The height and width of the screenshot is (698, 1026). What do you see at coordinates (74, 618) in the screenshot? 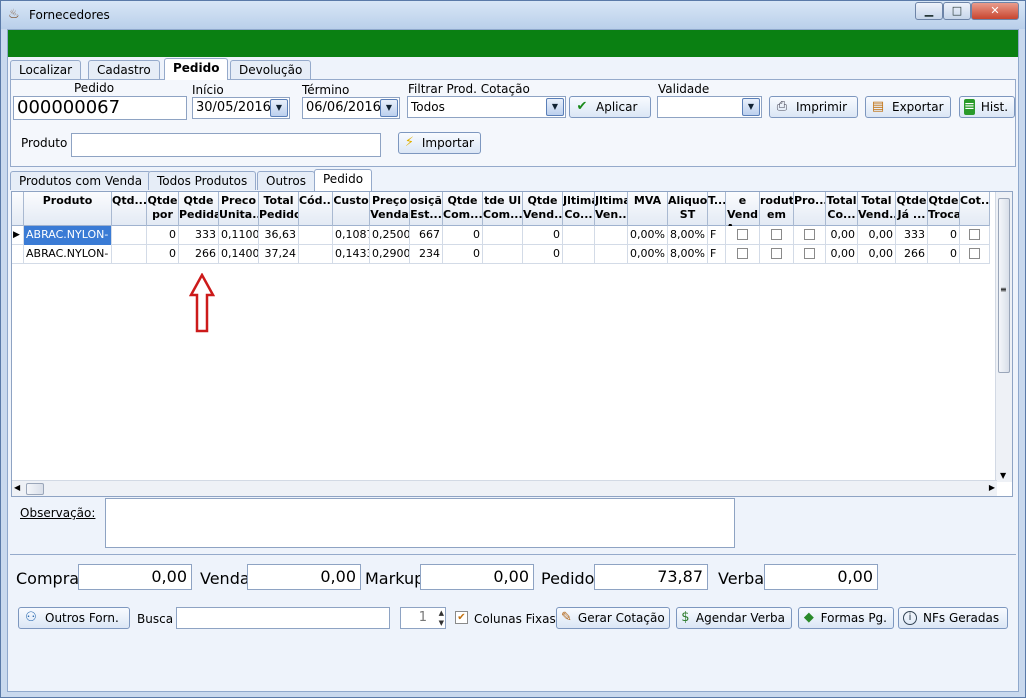
I see `outros-forn-button: ⚇ Outros Forn.` at bounding box center [74, 618].